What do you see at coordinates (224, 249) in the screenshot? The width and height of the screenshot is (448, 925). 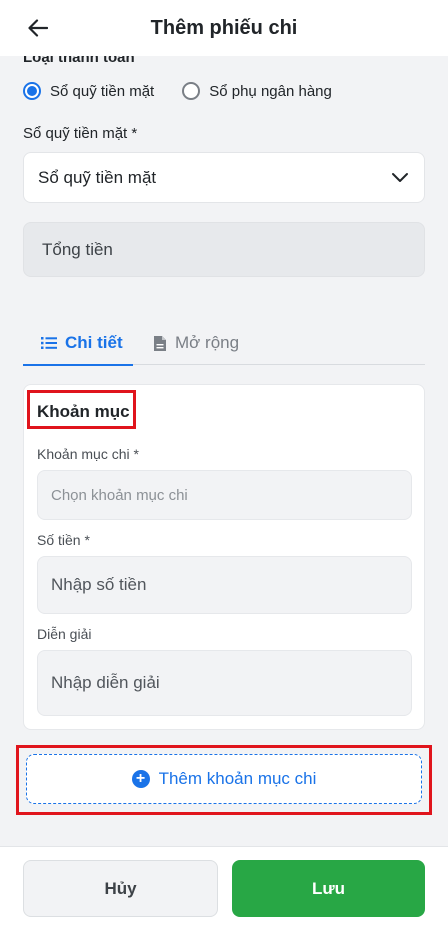 I see `total-amount-field: Tổng tiền` at bounding box center [224, 249].